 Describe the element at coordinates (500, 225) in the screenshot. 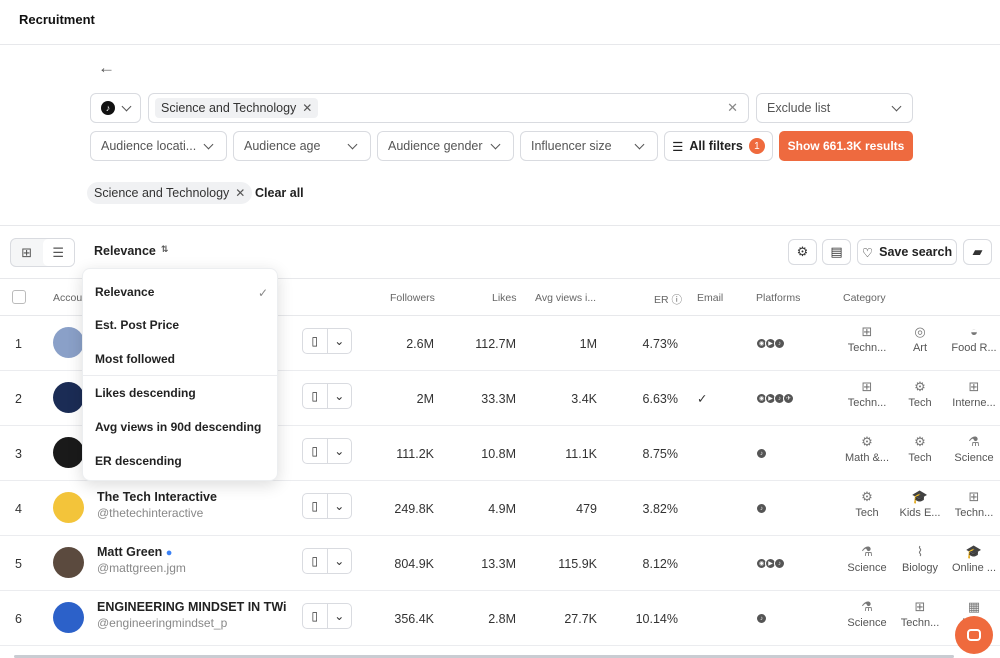

I see `filters-divider` at that location.